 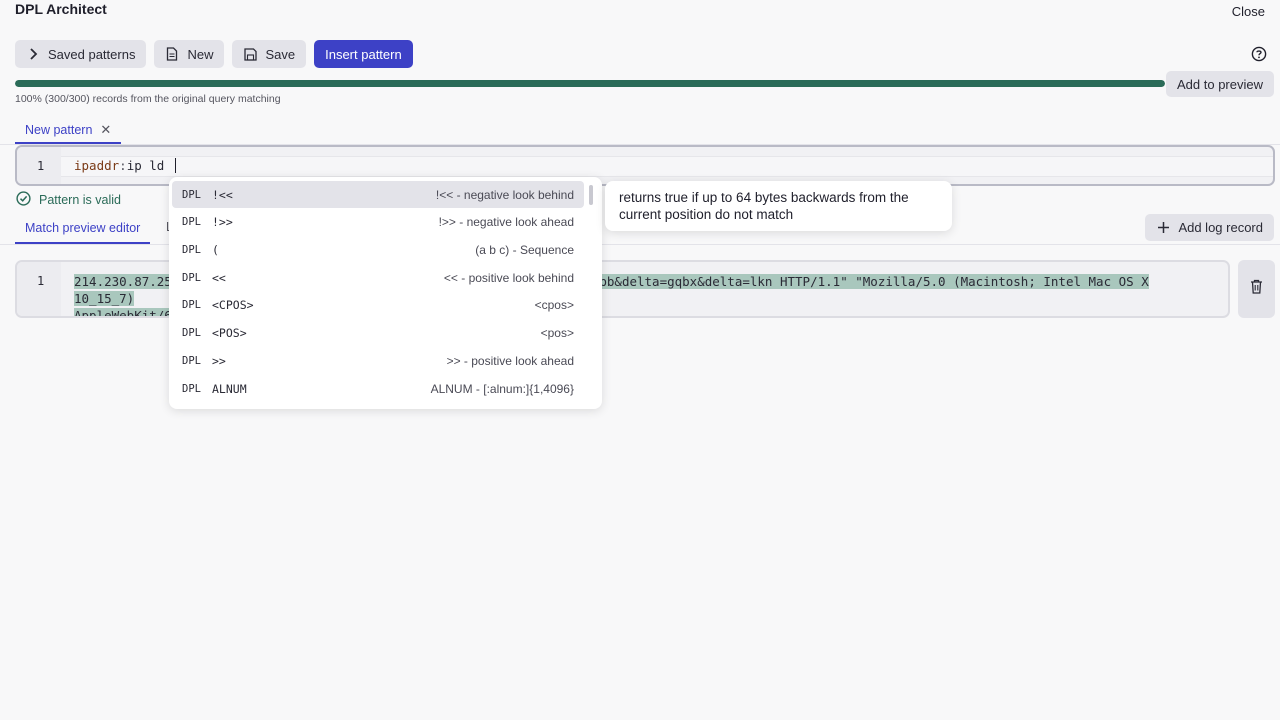 I want to click on autocomplete-item: DPL ALNUM ALNUM - [:alnum:]{1,4096}, so click(x=378, y=388).